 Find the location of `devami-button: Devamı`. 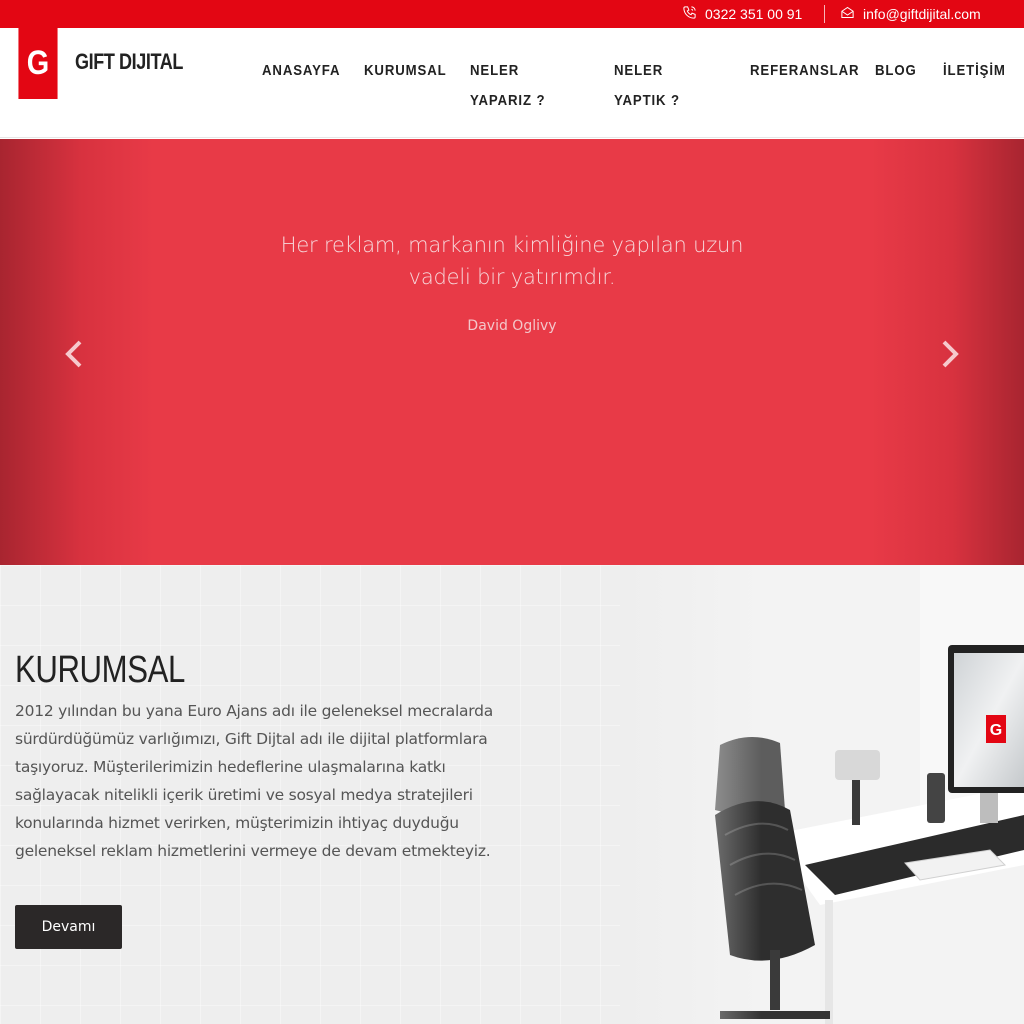

devami-button: Devamı is located at coordinates (68, 927).